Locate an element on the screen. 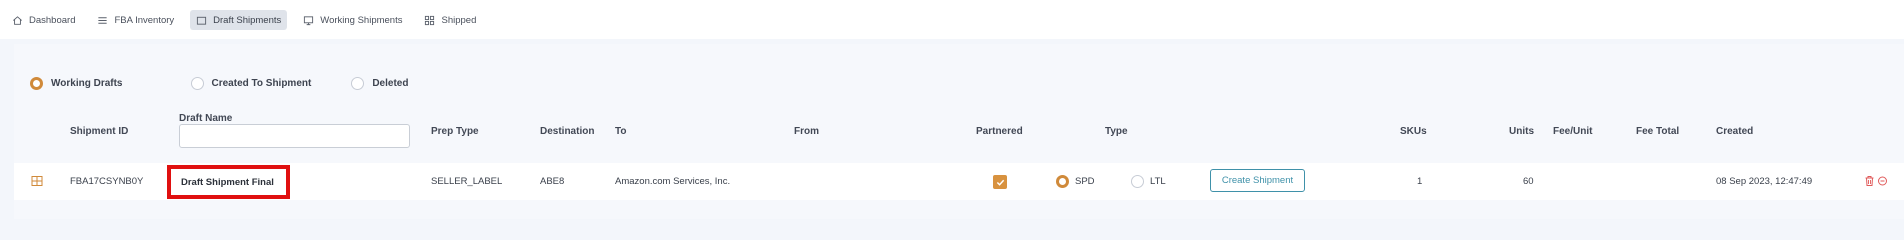 Image resolution: width=1904 pixels, height=240 pixels. column-header-draft-name: Draft Name is located at coordinates (206, 118).